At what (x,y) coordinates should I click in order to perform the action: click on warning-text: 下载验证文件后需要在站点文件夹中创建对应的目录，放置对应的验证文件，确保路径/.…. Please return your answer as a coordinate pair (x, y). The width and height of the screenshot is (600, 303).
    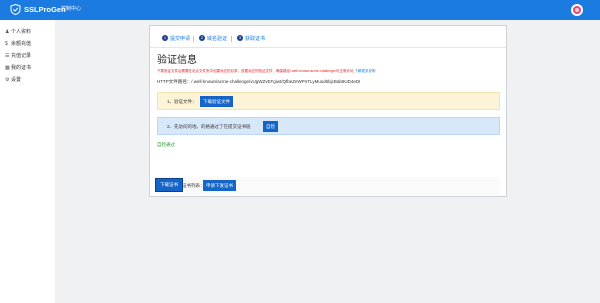
    Looking at the image, I should click on (266, 71).